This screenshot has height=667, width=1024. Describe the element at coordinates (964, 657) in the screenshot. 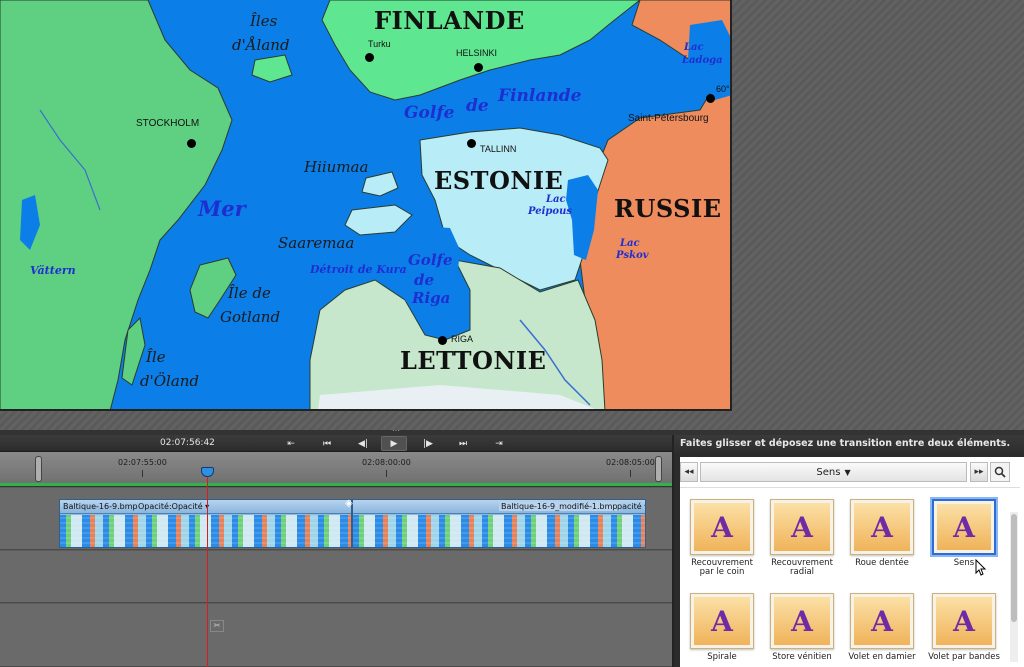

I see `transition-label: Volet par bandes` at that location.